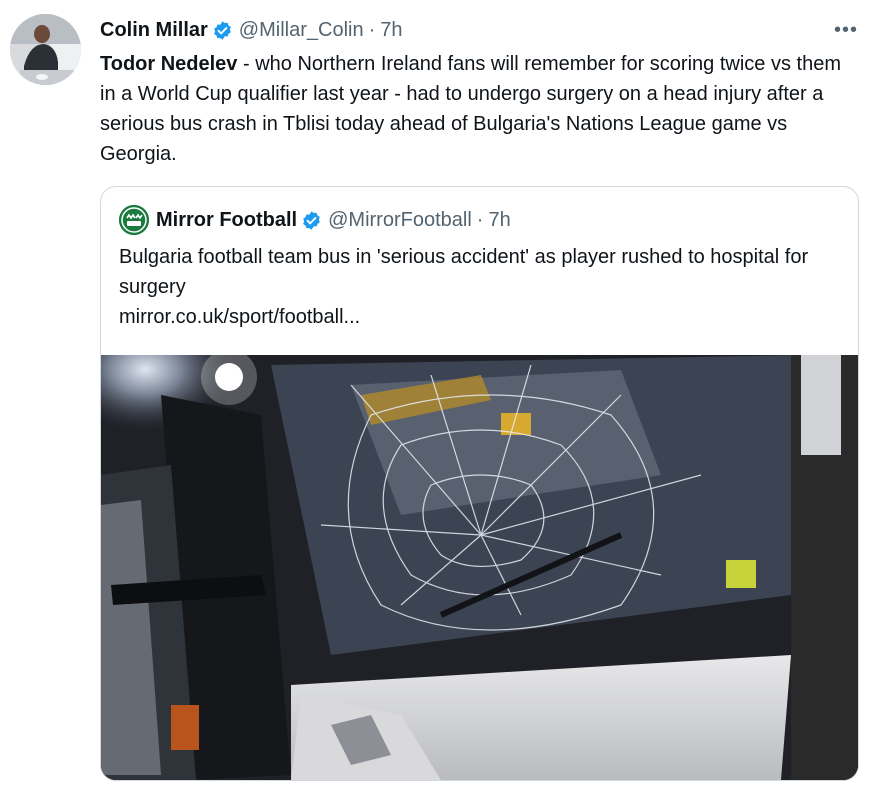 This screenshot has height=790, width=876. What do you see at coordinates (499, 220) in the screenshot?
I see `quoted-timestamp: 7h` at bounding box center [499, 220].